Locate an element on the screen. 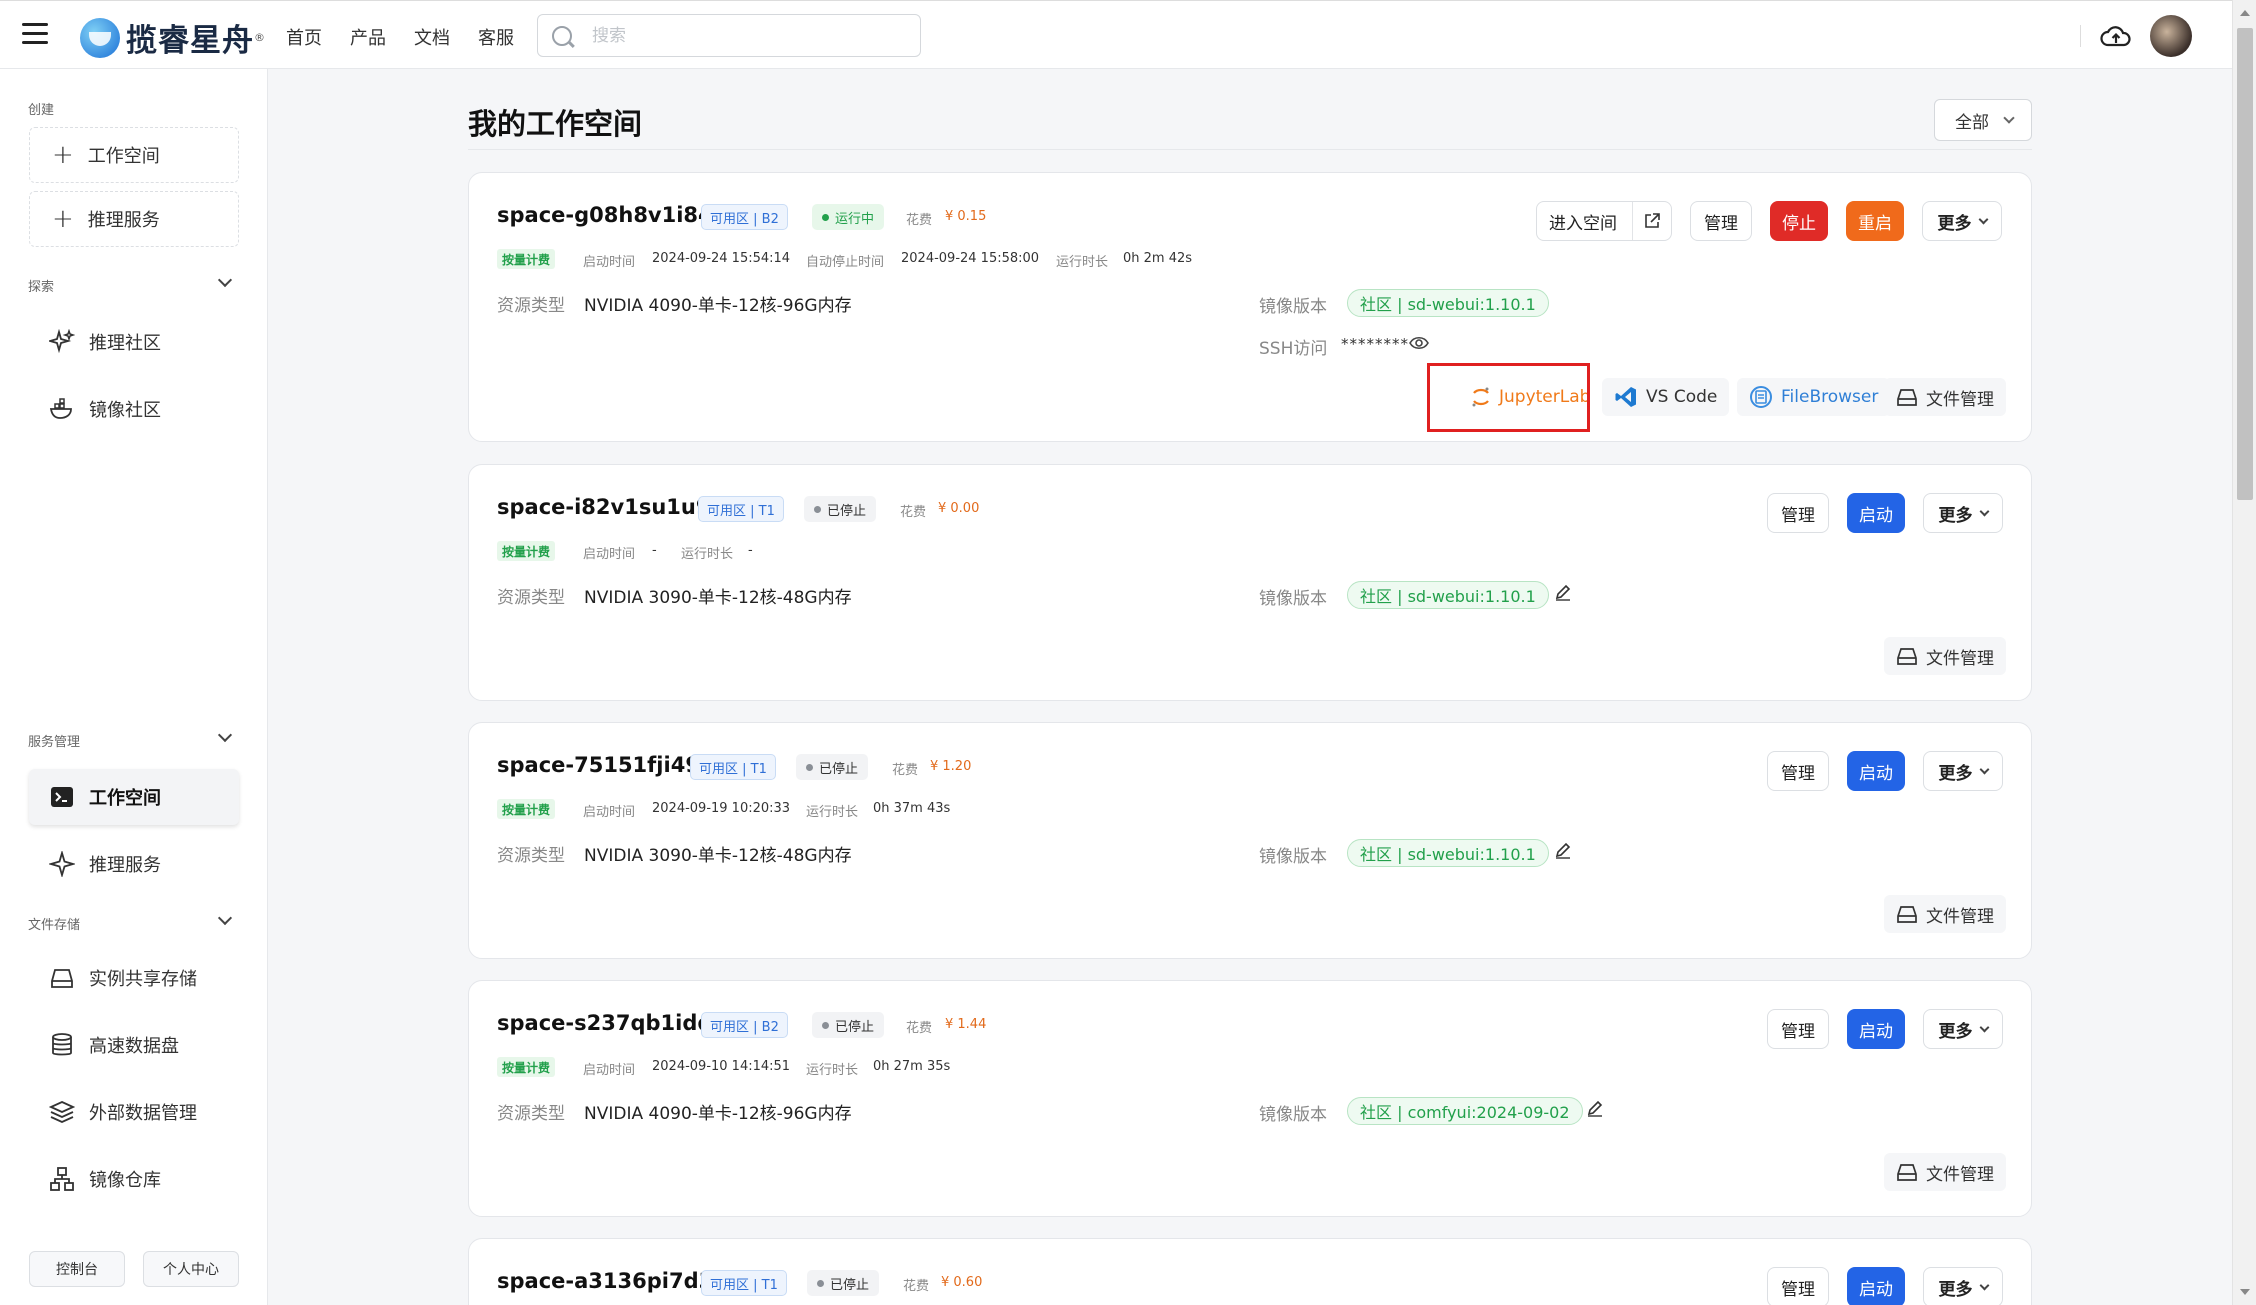 This screenshot has height=1305, width=2256. user-avatar is located at coordinates (2171, 36).